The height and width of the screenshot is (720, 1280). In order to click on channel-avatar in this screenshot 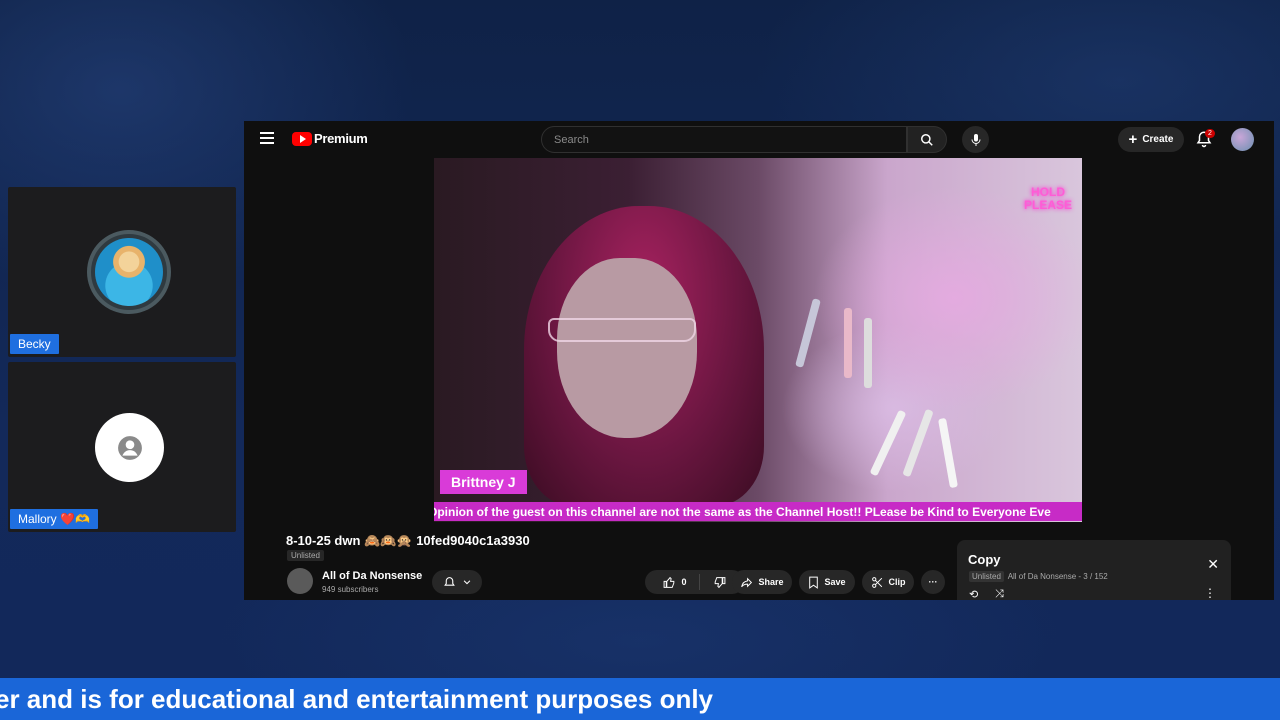, I will do `click(300, 581)`.